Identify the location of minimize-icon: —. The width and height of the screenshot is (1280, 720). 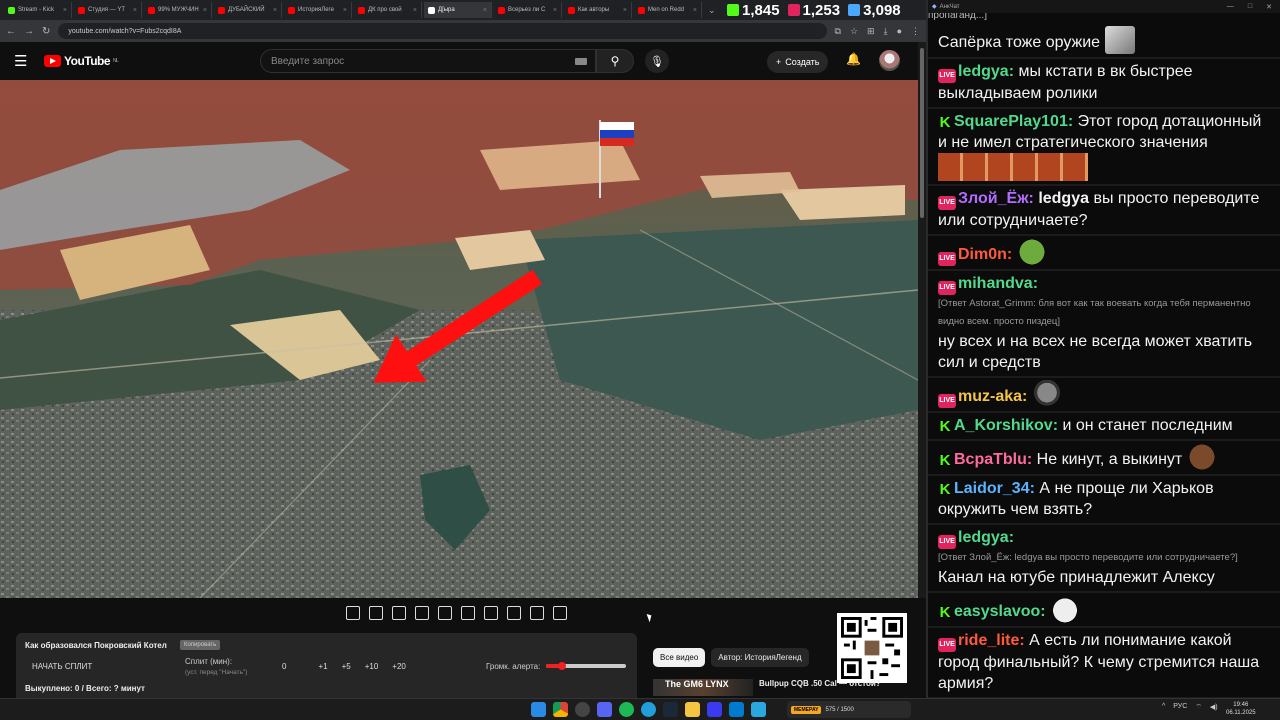
(1230, 7).